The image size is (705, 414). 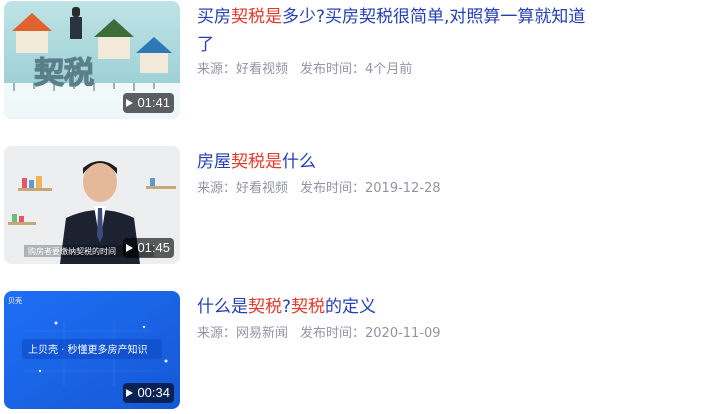 What do you see at coordinates (214, 17) in the screenshot?
I see `title-text: 买房` at bounding box center [214, 17].